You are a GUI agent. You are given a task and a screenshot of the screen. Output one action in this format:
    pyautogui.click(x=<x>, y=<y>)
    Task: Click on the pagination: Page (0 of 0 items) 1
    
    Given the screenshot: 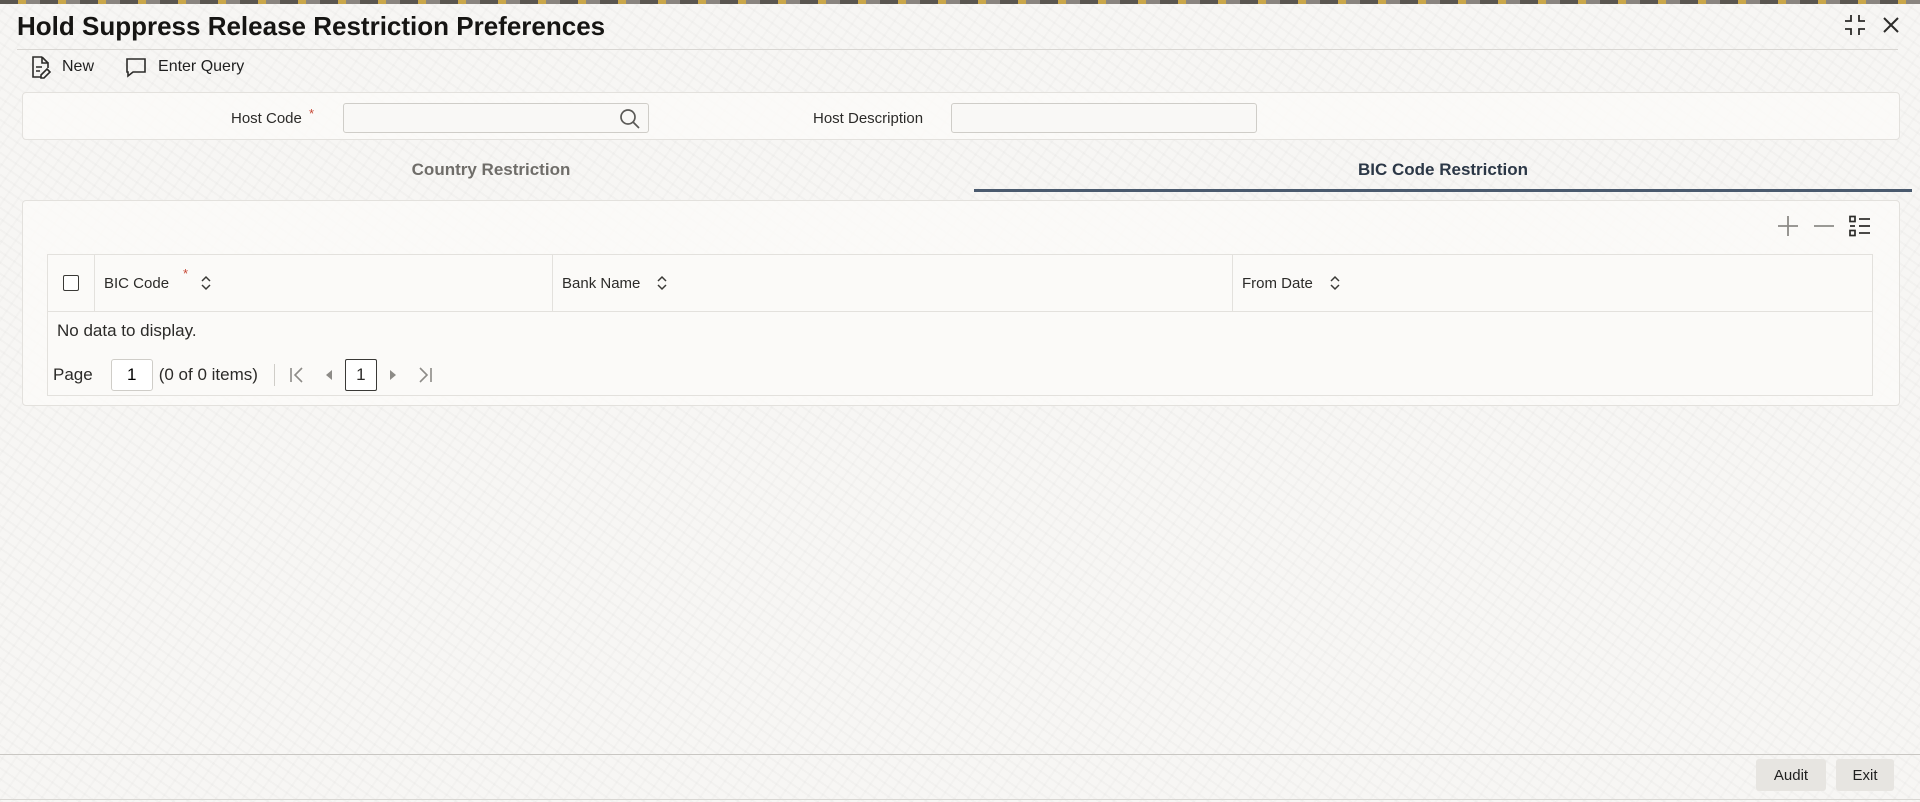 What is the action you would take?
    pyautogui.click(x=245, y=375)
    